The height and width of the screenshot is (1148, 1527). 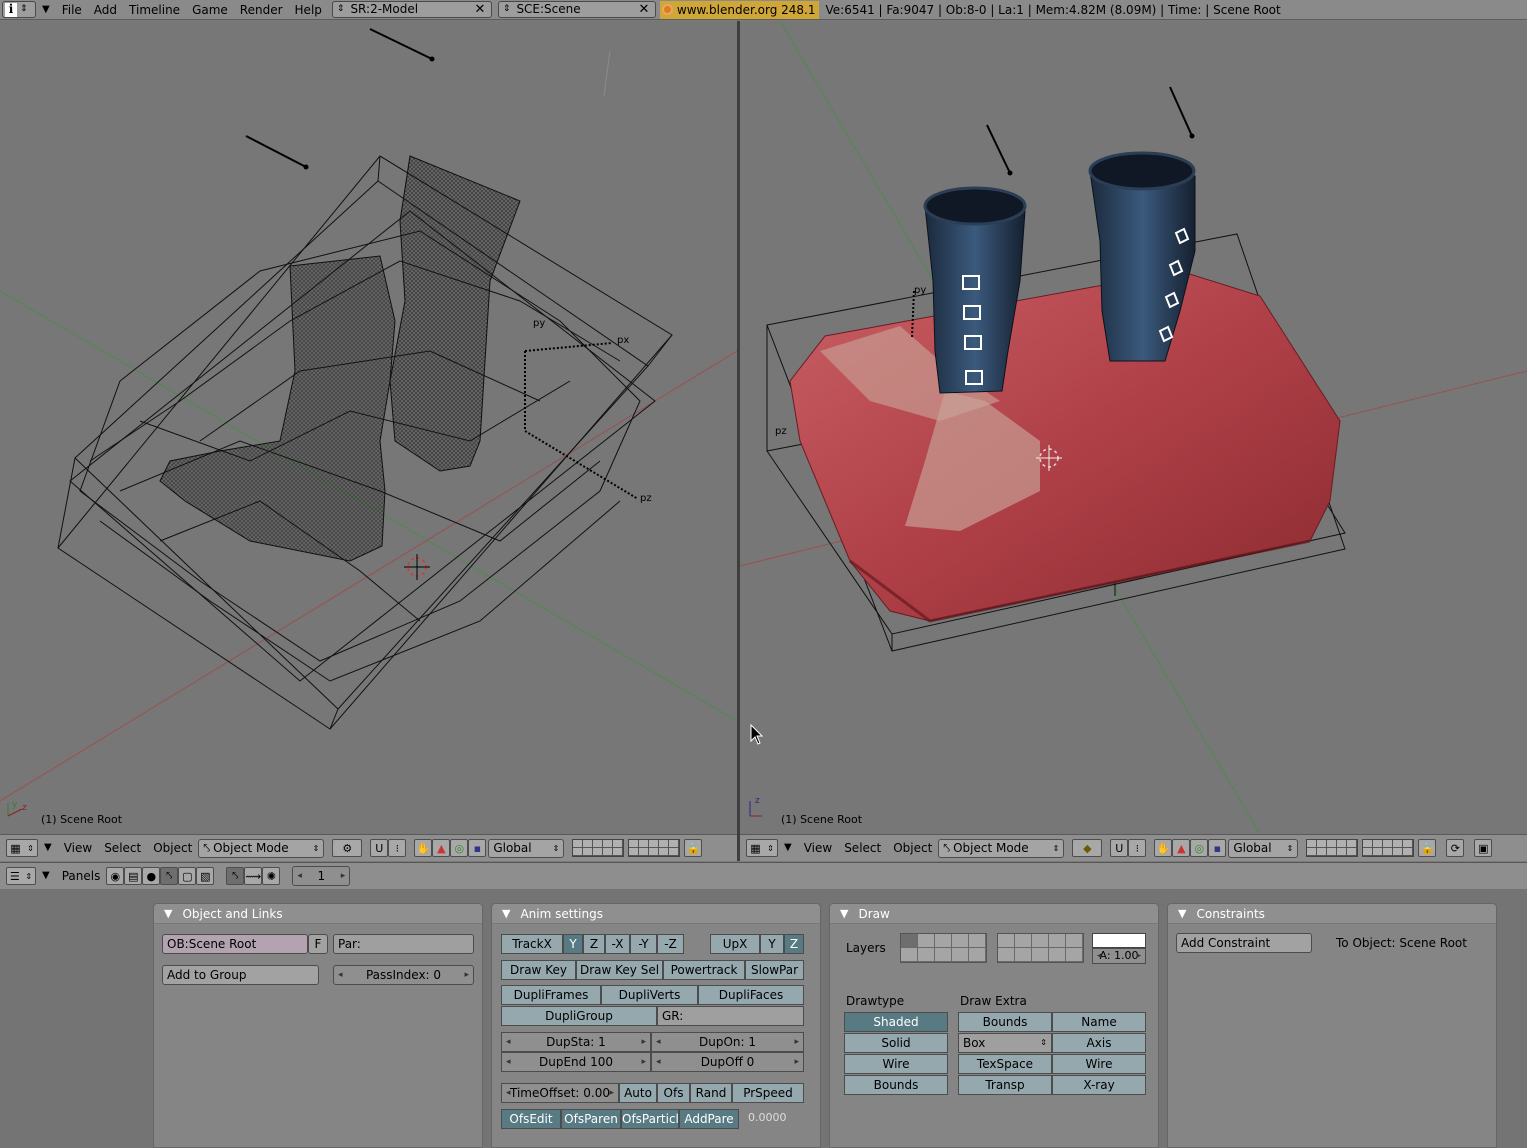 What do you see at coordinates (896, 1064) in the screenshot?
I see `drawtype-wire: Wire` at bounding box center [896, 1064].